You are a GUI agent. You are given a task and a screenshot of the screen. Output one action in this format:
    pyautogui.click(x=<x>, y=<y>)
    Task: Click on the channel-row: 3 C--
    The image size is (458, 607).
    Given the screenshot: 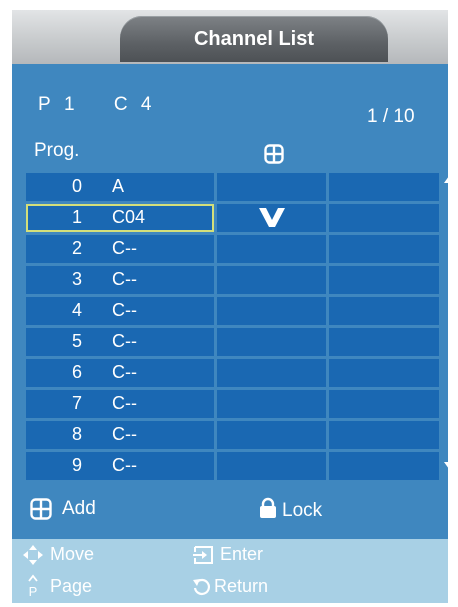 What is the action you would take?
    pyautogui.click(x=232, y=280)
    